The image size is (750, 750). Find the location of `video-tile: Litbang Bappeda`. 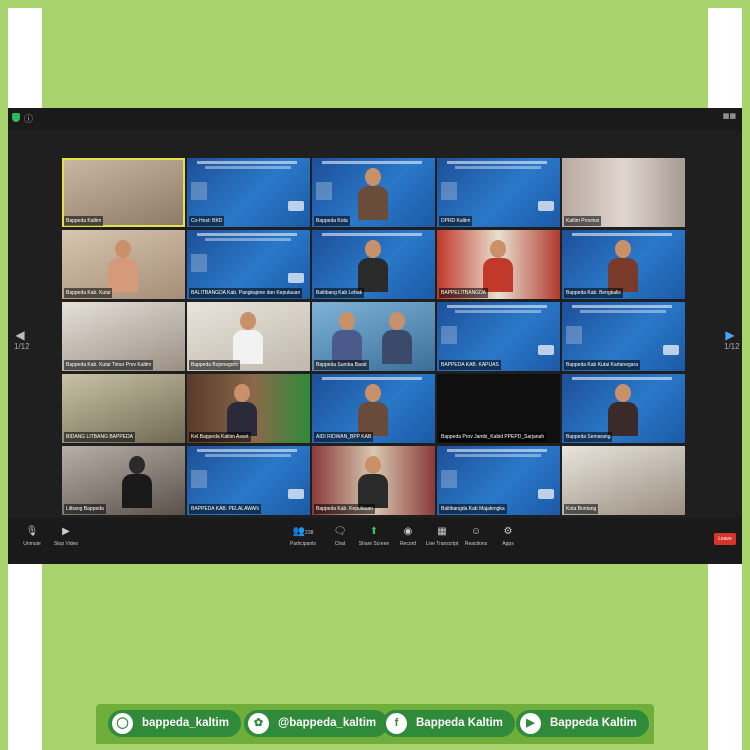

video-tile: Litbang Bappeda is located at coordinates (123, 480).